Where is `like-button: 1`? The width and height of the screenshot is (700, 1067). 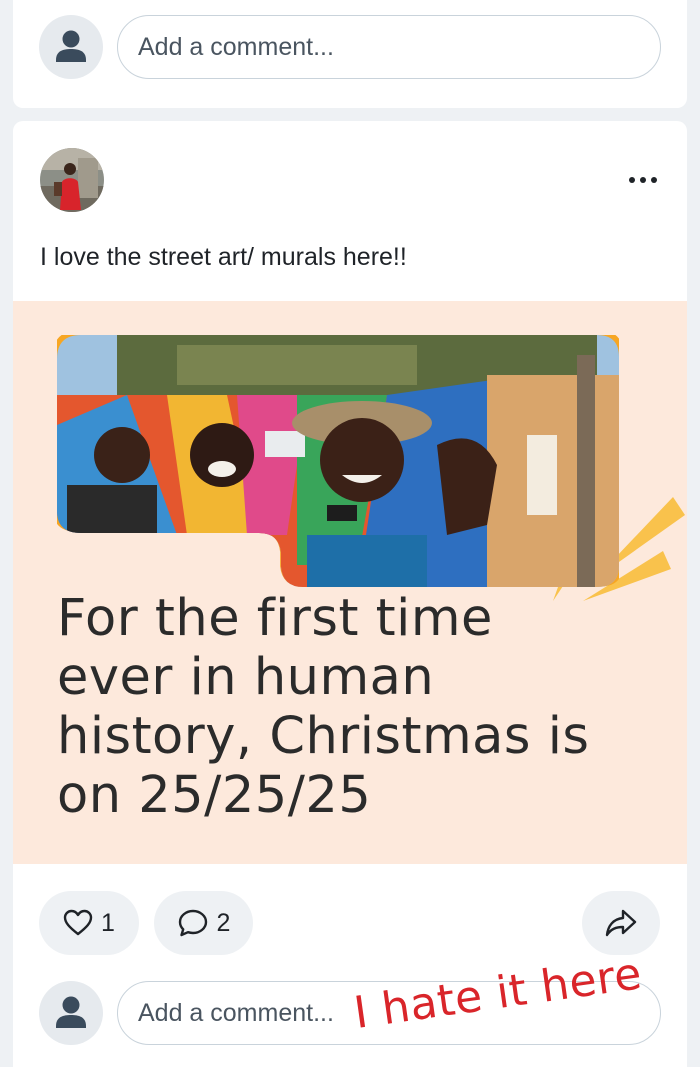
like-button: 1 is located at coordinates (89, 923).